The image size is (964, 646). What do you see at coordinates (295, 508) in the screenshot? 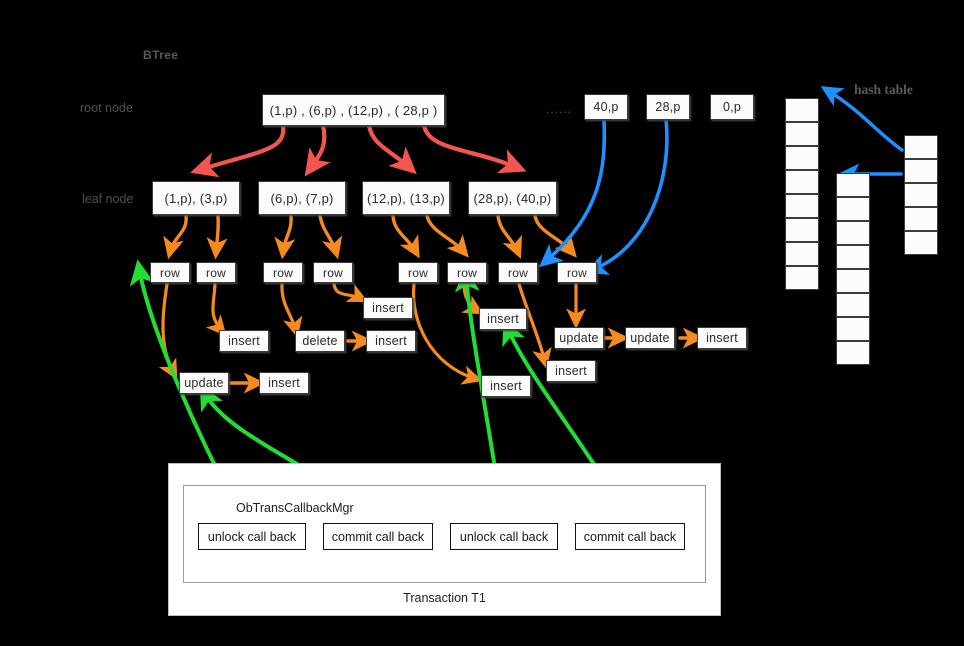
I see `callback-manager-label: ObTransCallbackMgr` at bounding box center [295, 508].